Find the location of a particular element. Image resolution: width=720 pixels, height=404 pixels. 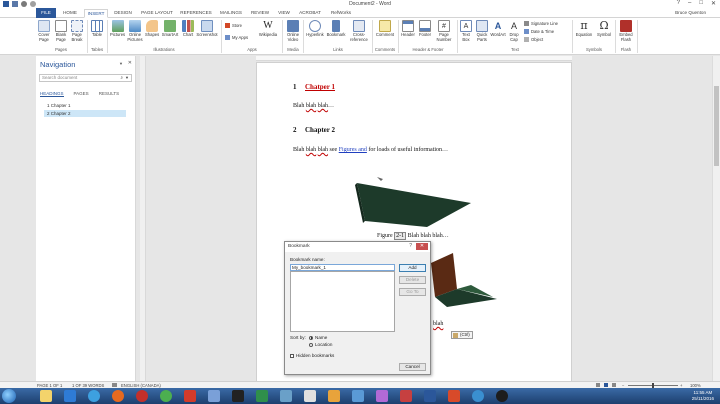

save-icon is located at coordinates (15, 4).